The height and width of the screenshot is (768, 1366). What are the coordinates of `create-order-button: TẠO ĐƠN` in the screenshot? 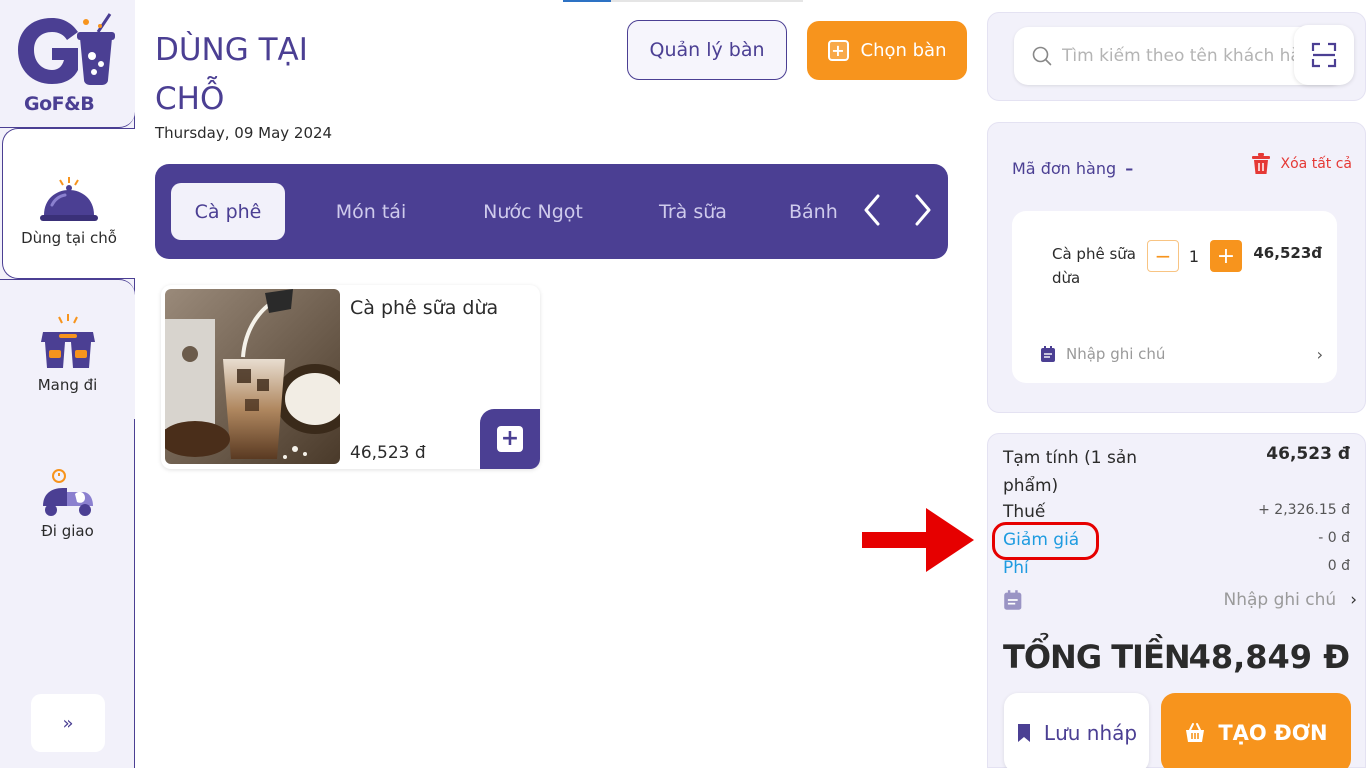 It's located at (1256, 730).